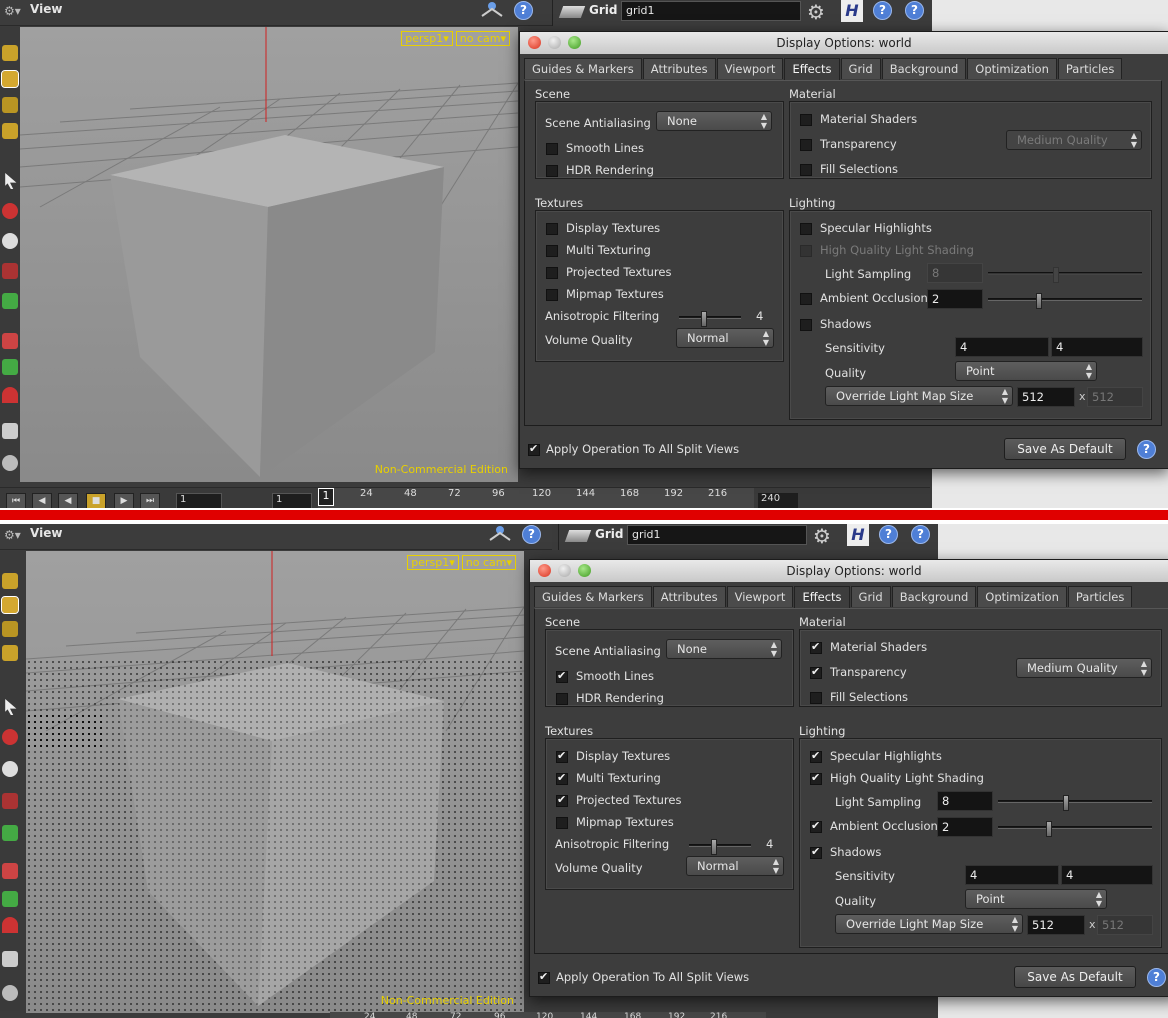  I want to click on tab-particles: Particles, so click(1100, 596).